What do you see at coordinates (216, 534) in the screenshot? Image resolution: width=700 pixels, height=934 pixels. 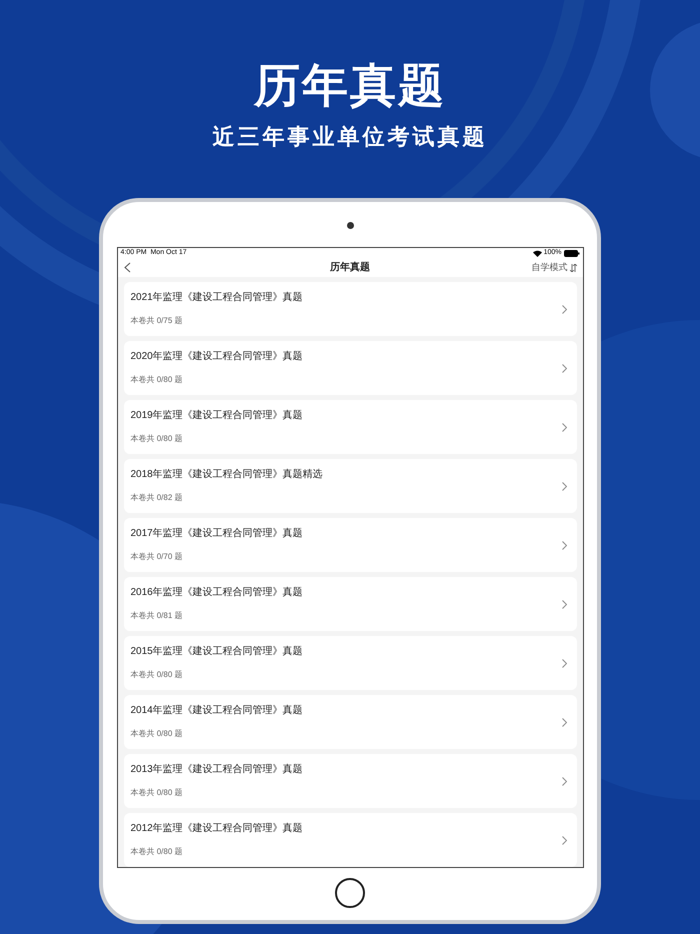 I see `paper-title: 2017年监理《建设工程合同管理》真题` at bounding box center [216, 534].